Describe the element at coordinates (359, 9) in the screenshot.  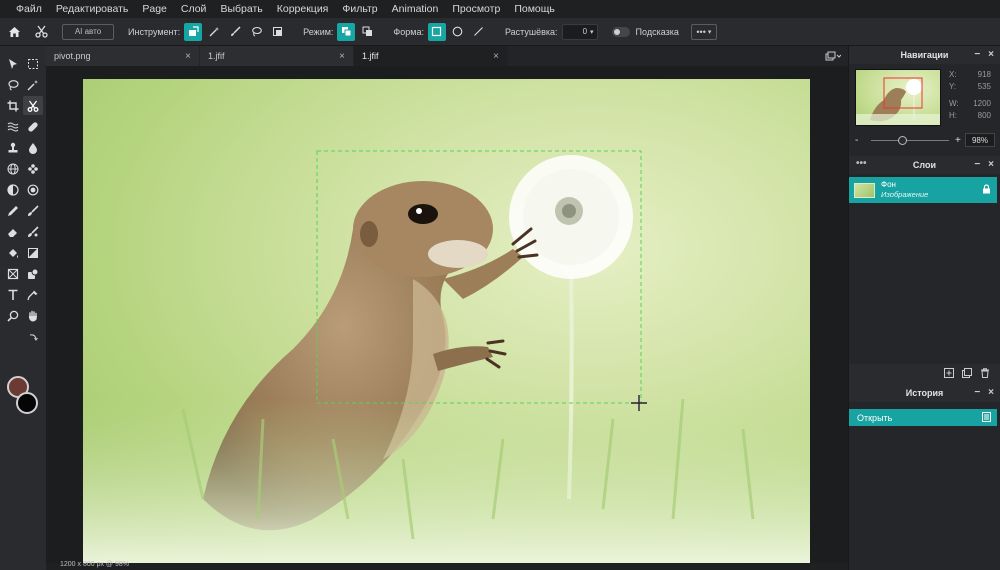
I see `menu-filter: Фильтр` at that location.